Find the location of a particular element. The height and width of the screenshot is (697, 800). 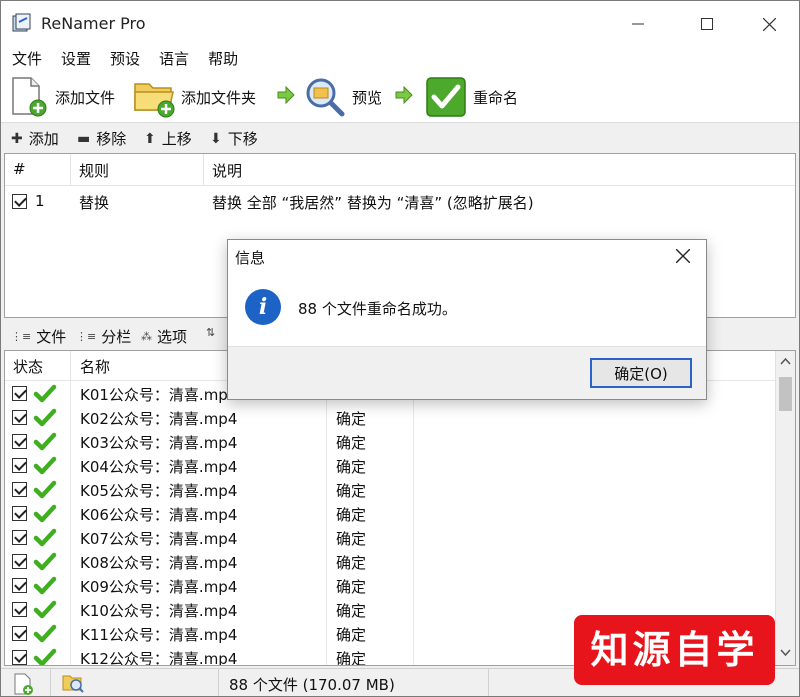

columns-menu-button: ⋮≡ 分栏 is located at coordinates (103, 336).